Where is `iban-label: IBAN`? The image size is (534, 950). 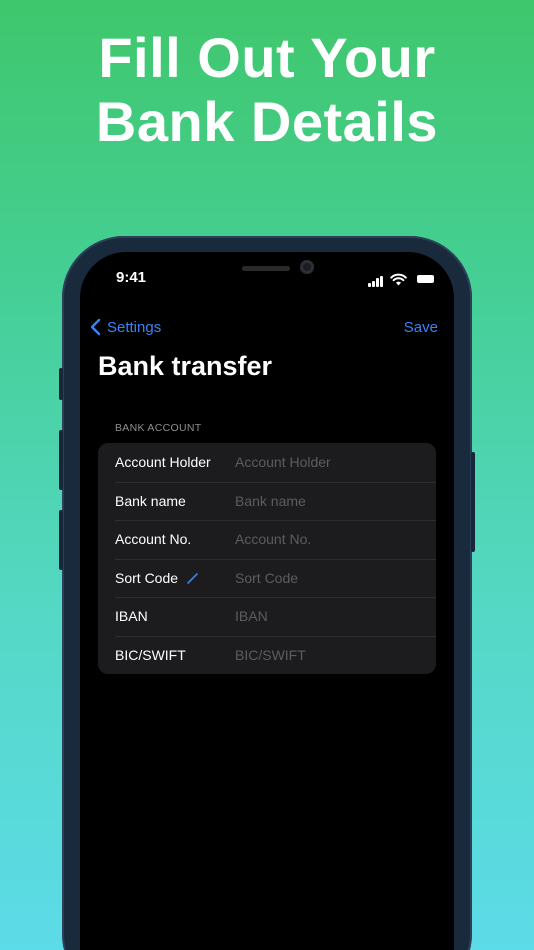 iban-label: IBAN is located at coordinates (131, 616).